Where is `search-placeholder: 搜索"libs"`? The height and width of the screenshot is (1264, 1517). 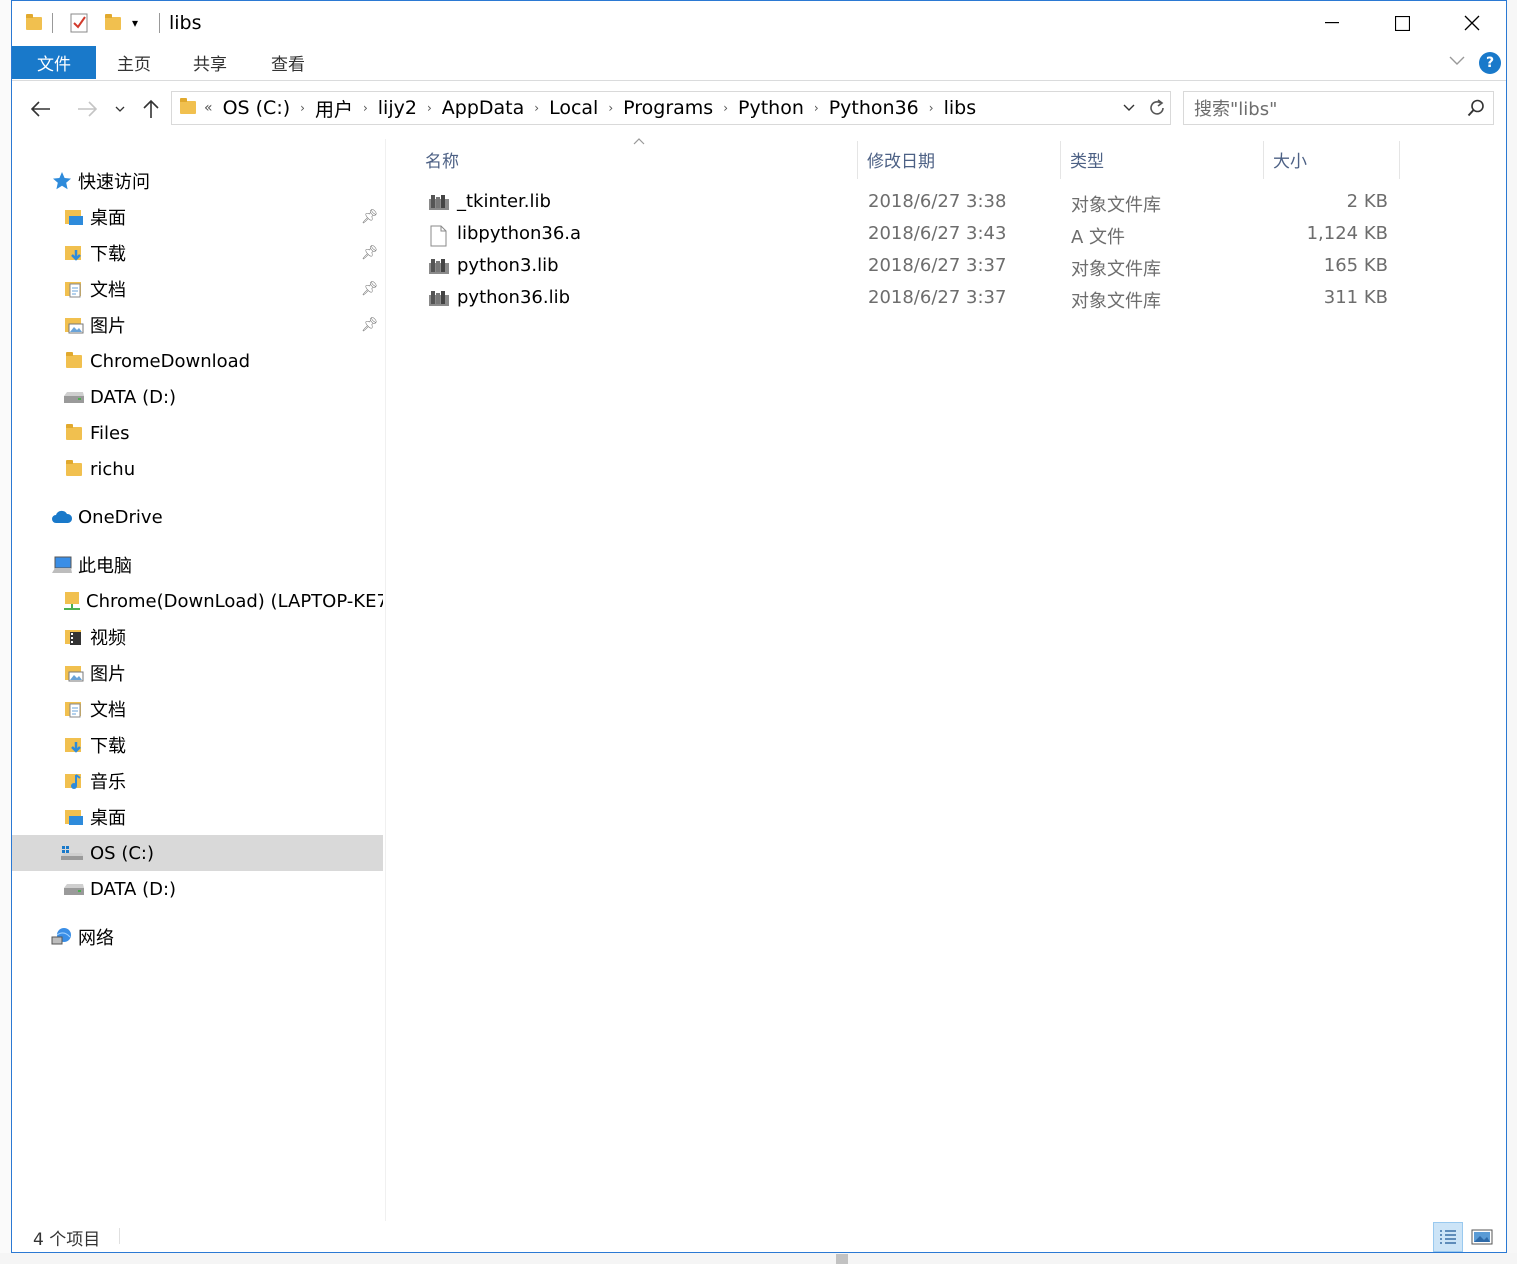 search-placeholder: 搜索"libs" is located at coordinates (1236, 109).